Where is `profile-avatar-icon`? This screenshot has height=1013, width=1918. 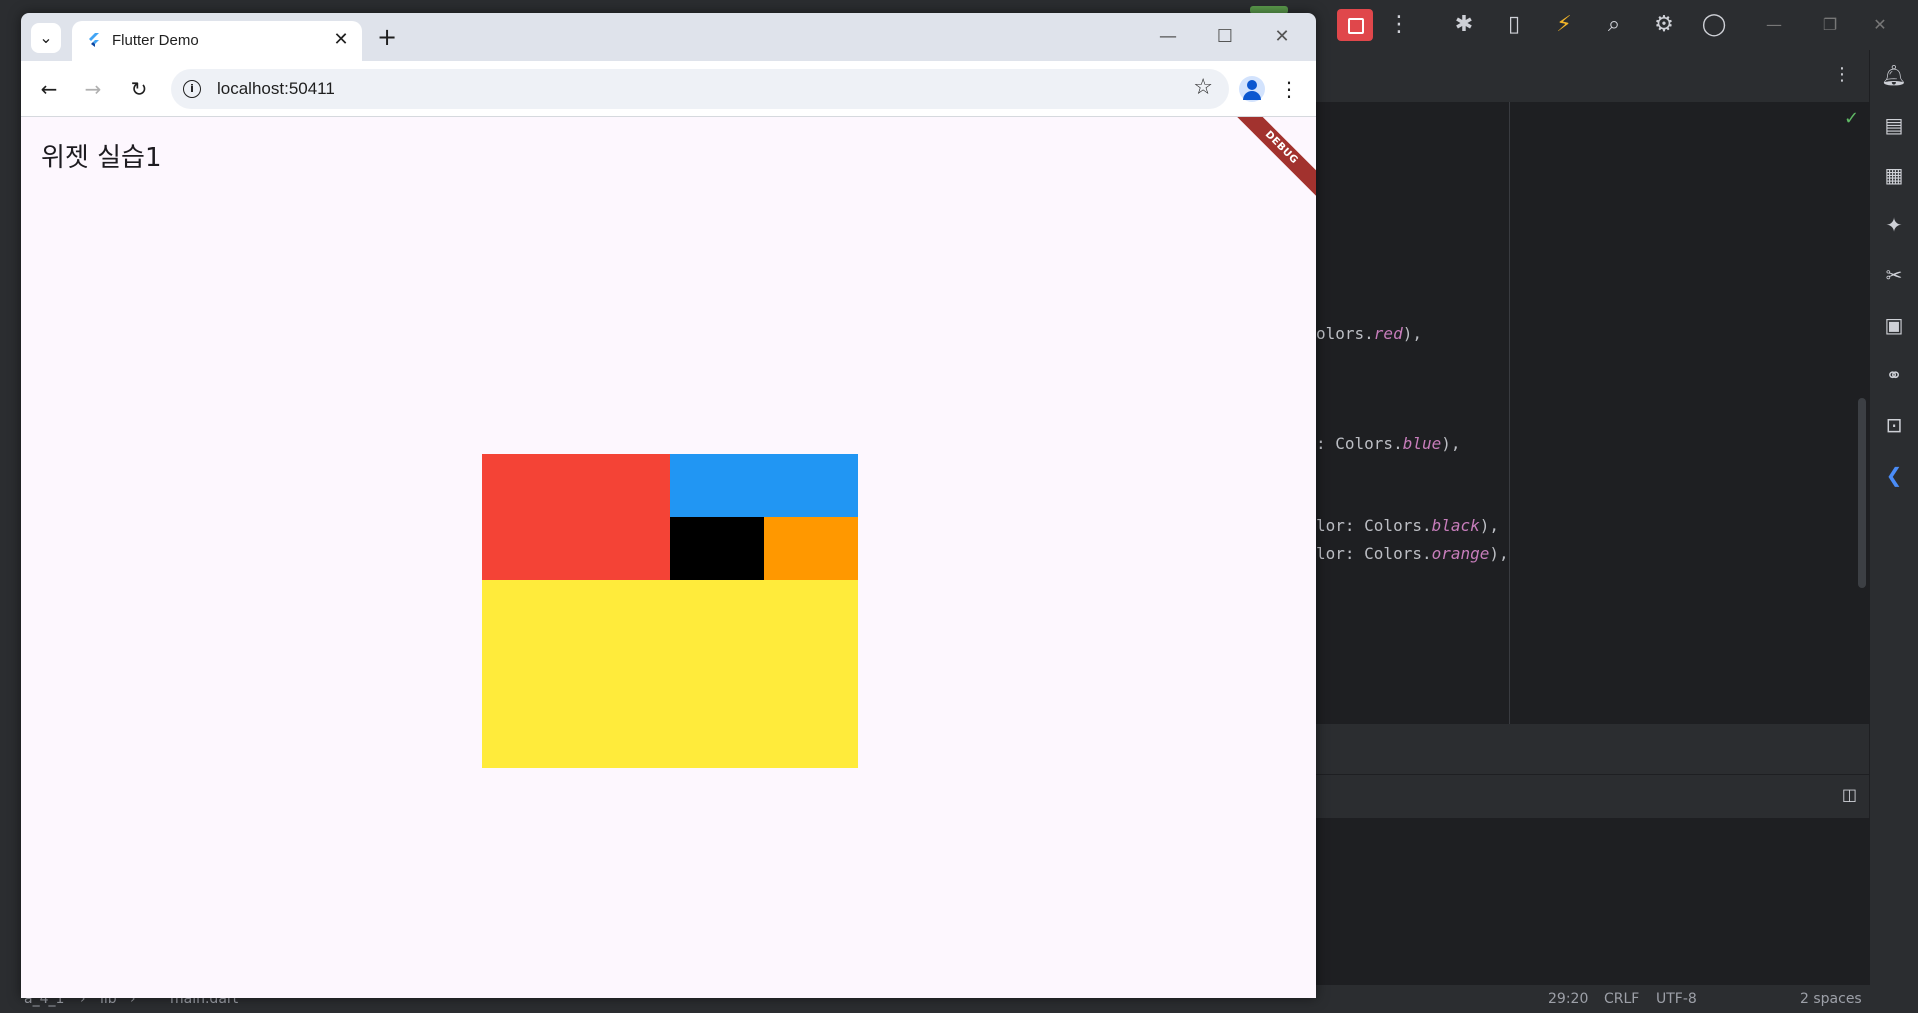
profile-avatar-icon is located at coordinates (1252, 89).